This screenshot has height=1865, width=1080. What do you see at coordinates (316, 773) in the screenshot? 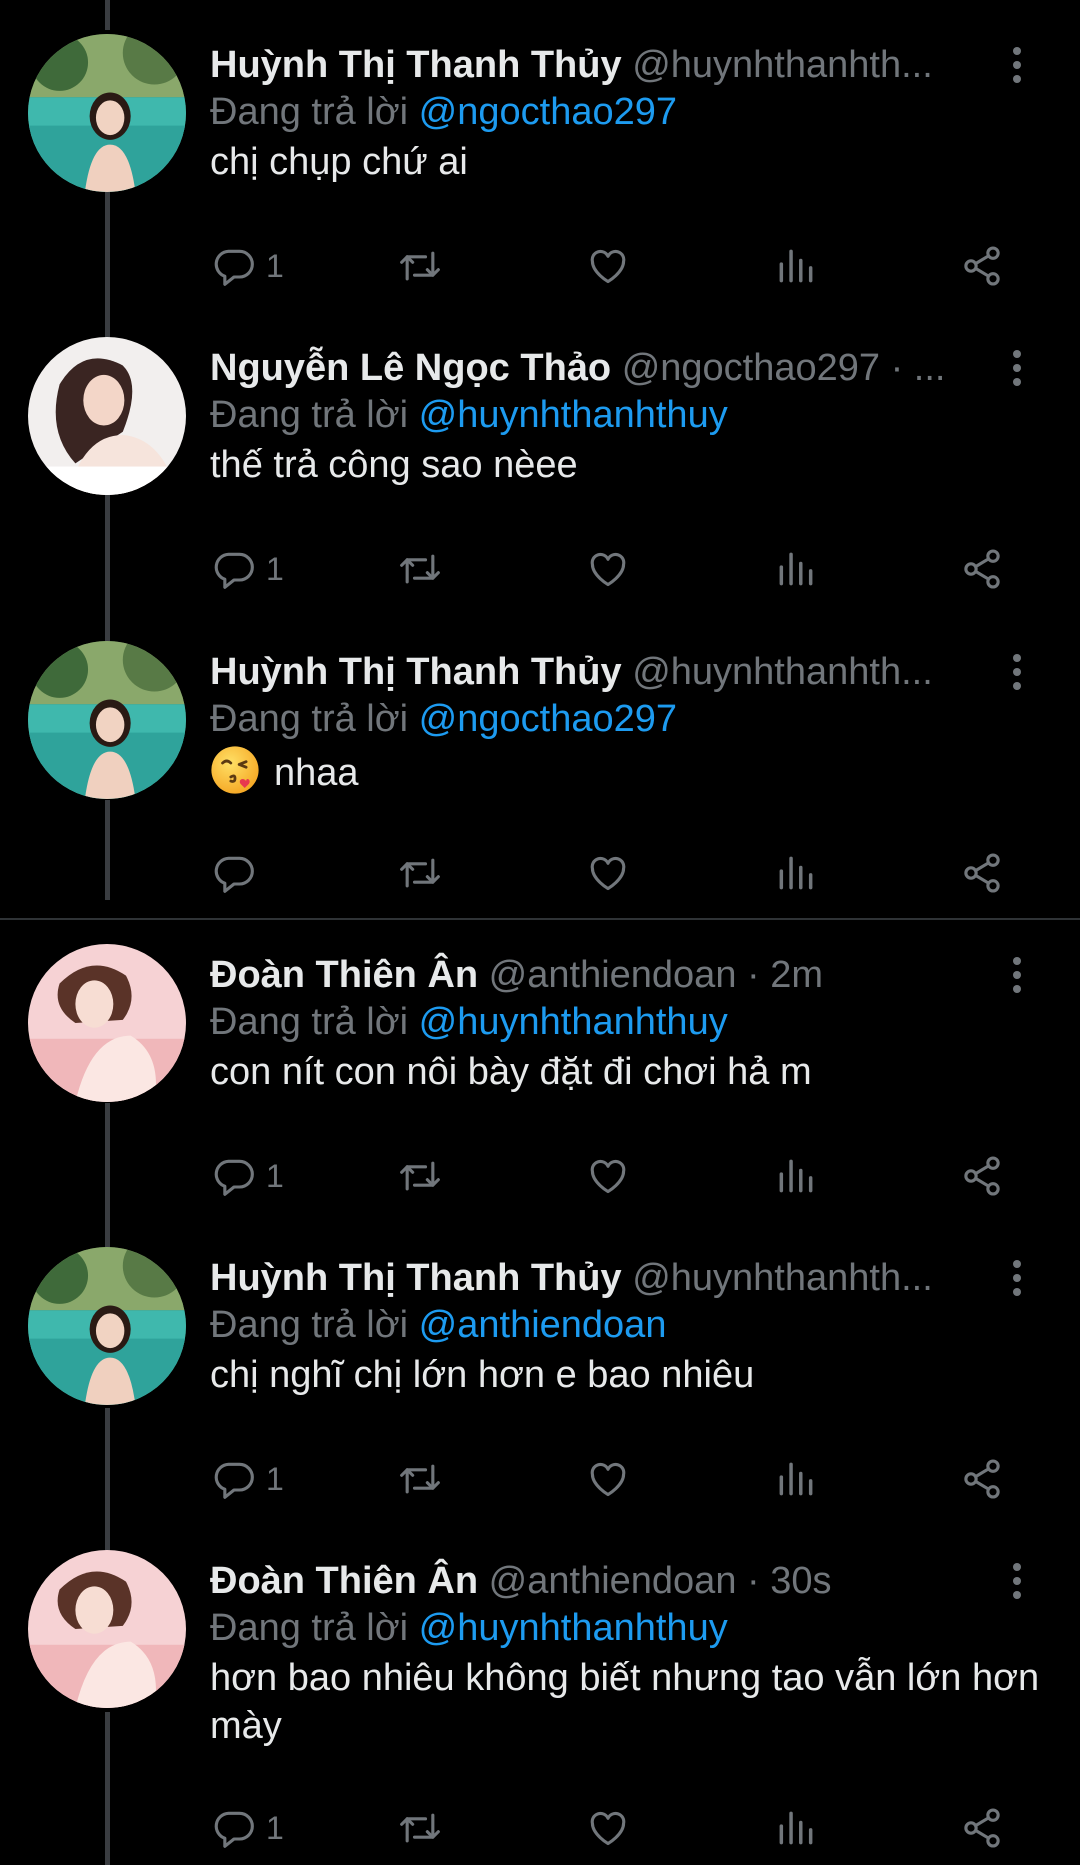
I see `tweet-text-content: nhaa` at bounding box center [316, 773].